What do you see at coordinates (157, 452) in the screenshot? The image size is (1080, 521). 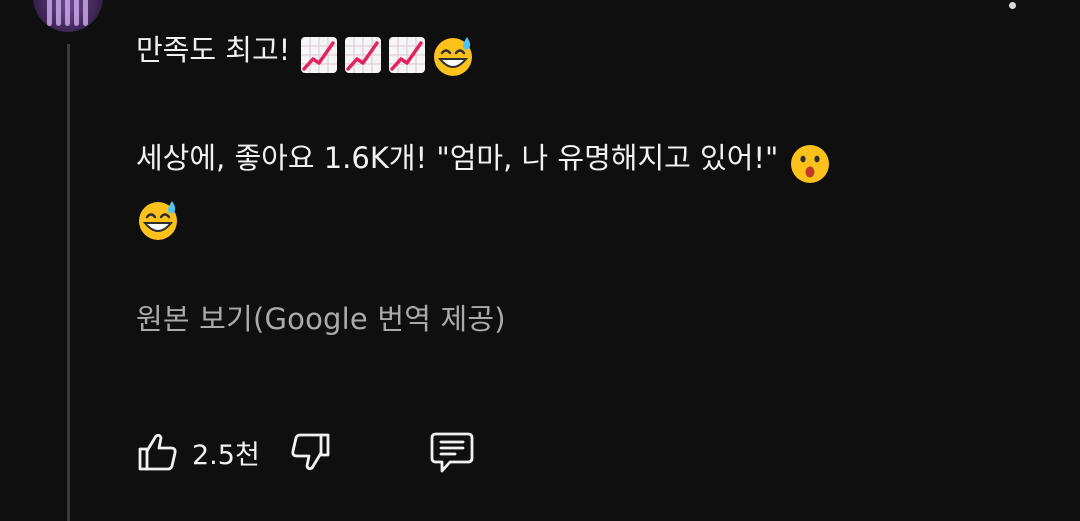 I see `thumbs-up-icon` at bounding box center [157, 452].